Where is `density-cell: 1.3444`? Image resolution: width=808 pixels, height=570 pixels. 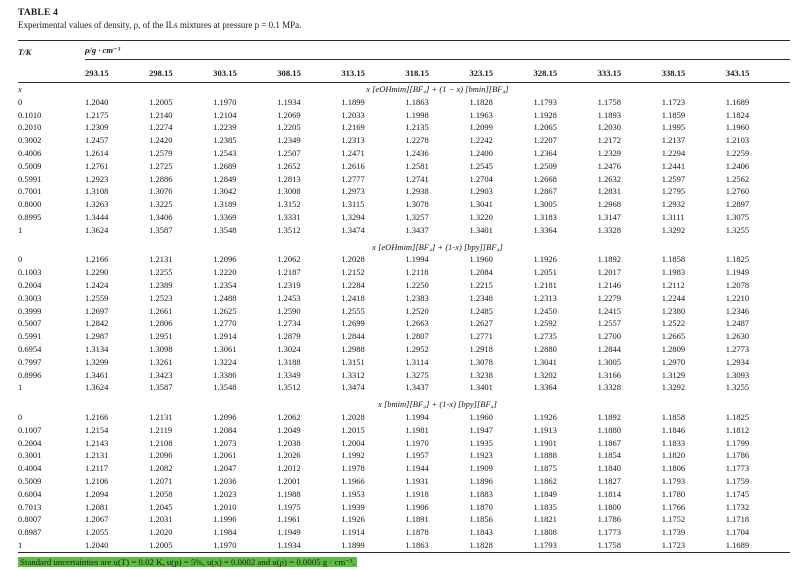 density-cell: 1.3444 is located at coordinates (97, 216).